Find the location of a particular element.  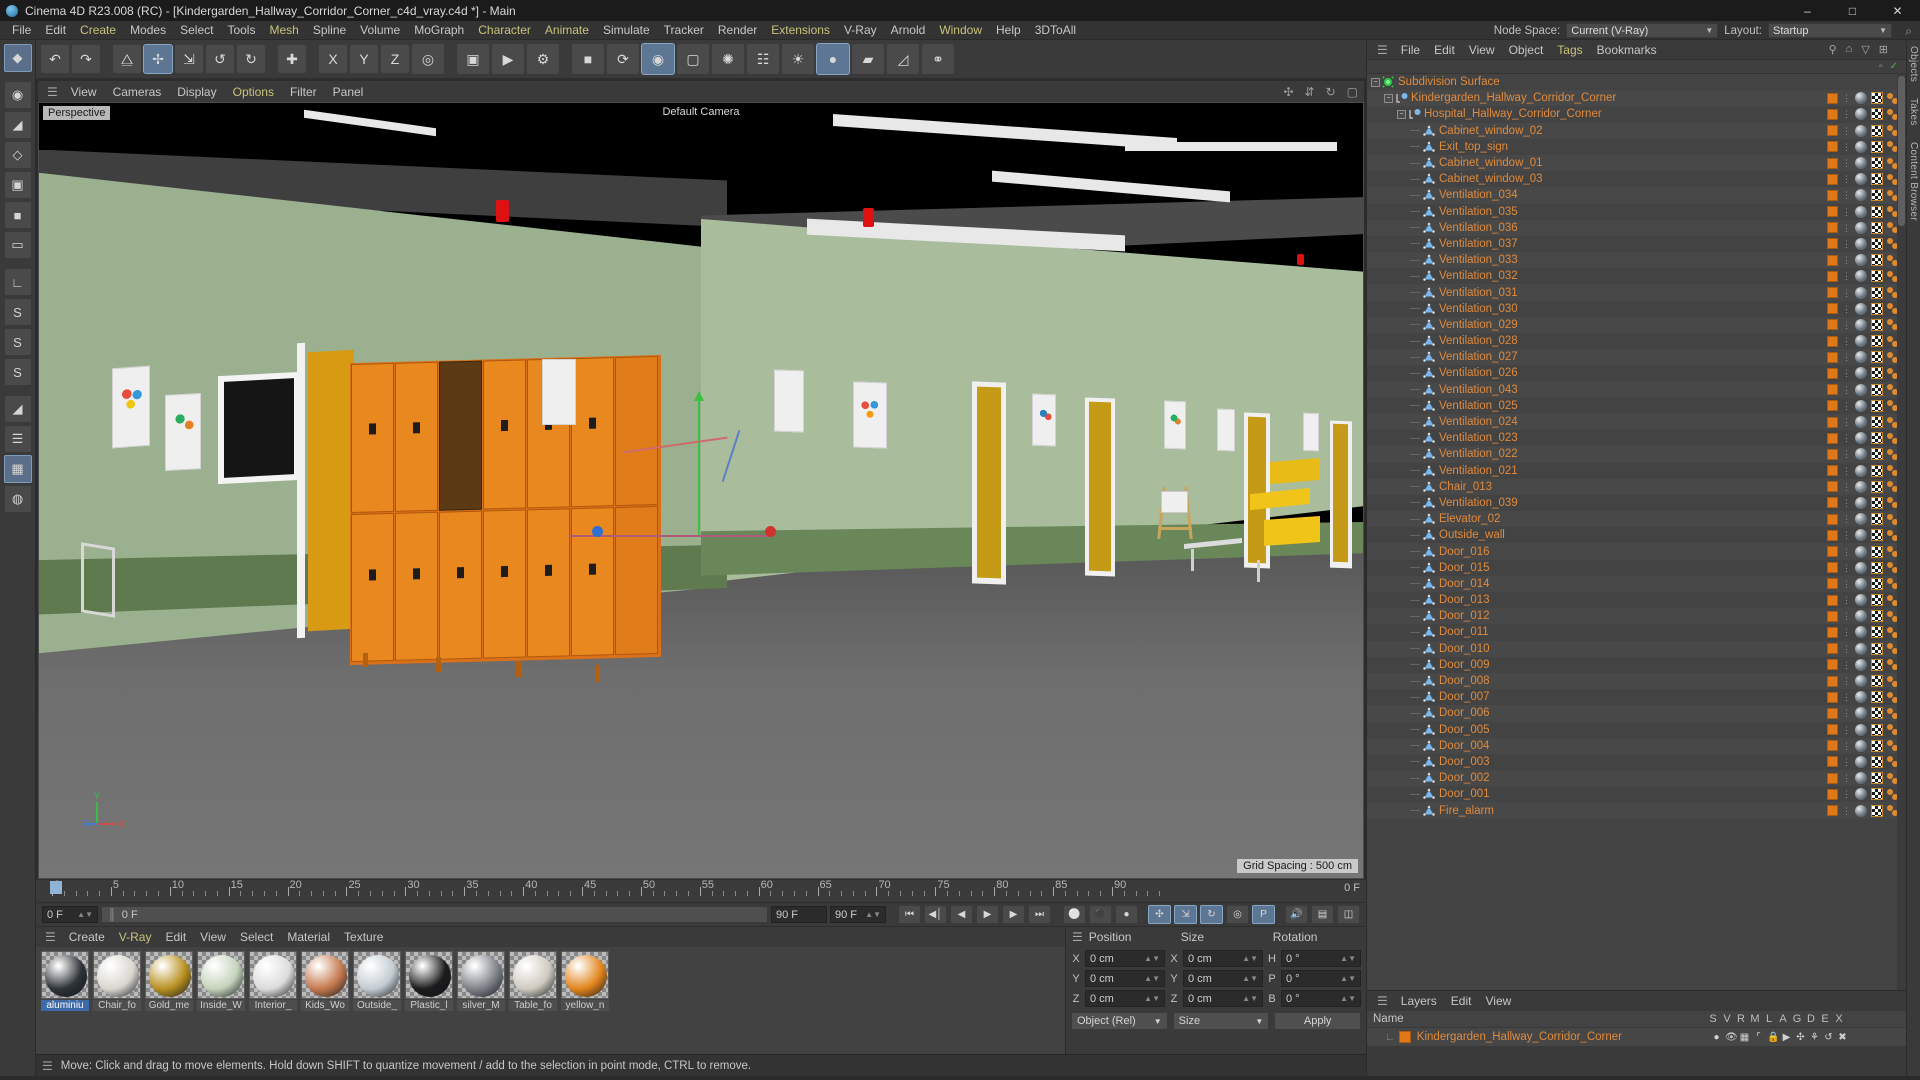

menu-volume: Volume is located at coordinates (380, 30).